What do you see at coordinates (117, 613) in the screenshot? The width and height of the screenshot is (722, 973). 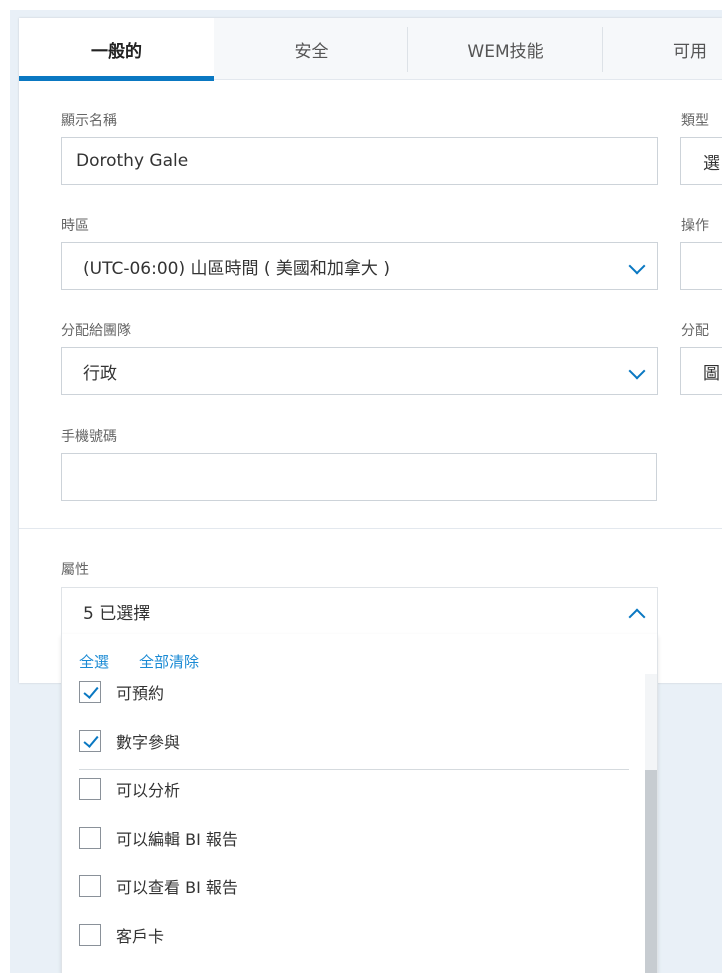 I see `attributes-value: 5 已選擇` at bounding box center [117, 613].